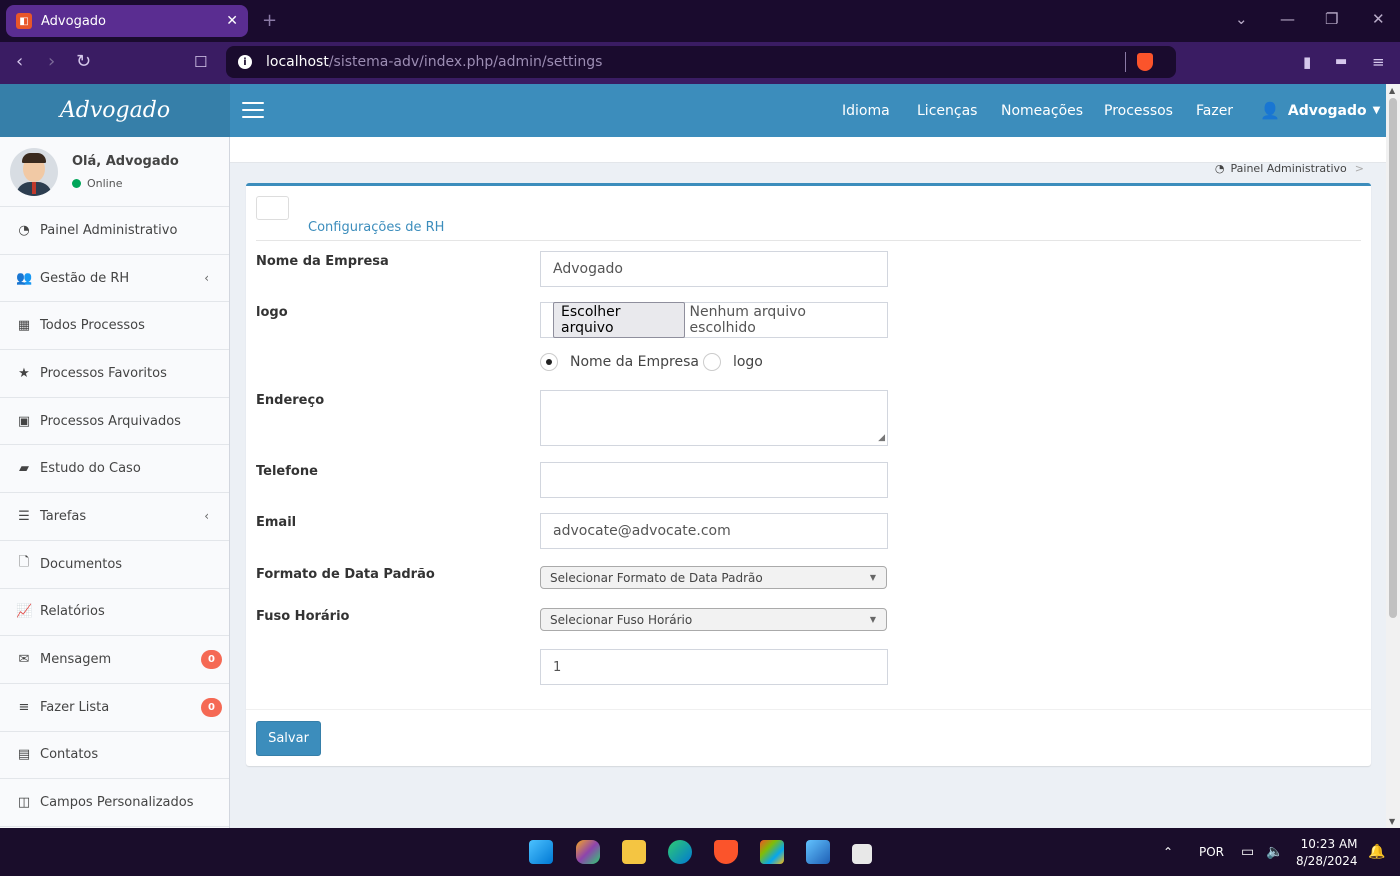 The image size is (1400, 876). Describe the element at coordinates (656, 577) in the screenshot. I see `date-format-value: Selecionar Formato de Data Padrão` at that location.